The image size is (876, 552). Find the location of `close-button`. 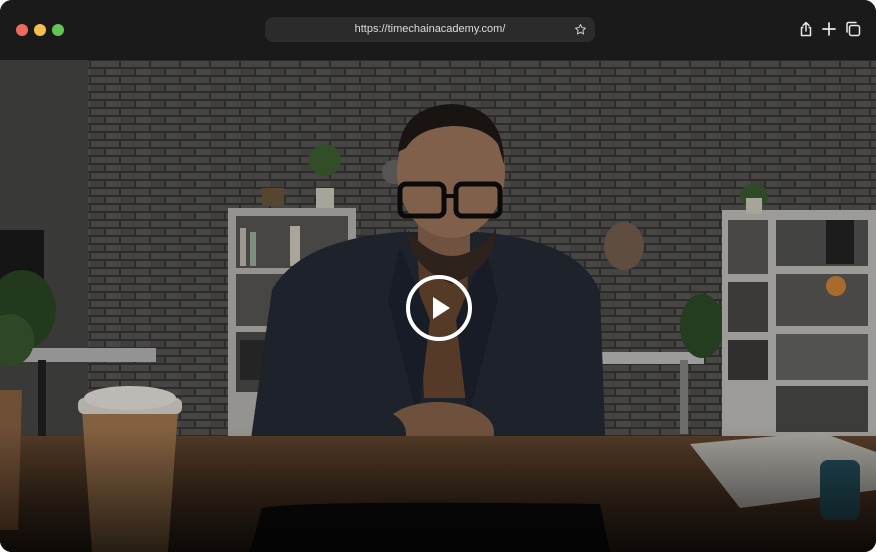

close-button is located at coordinates (22, 30).